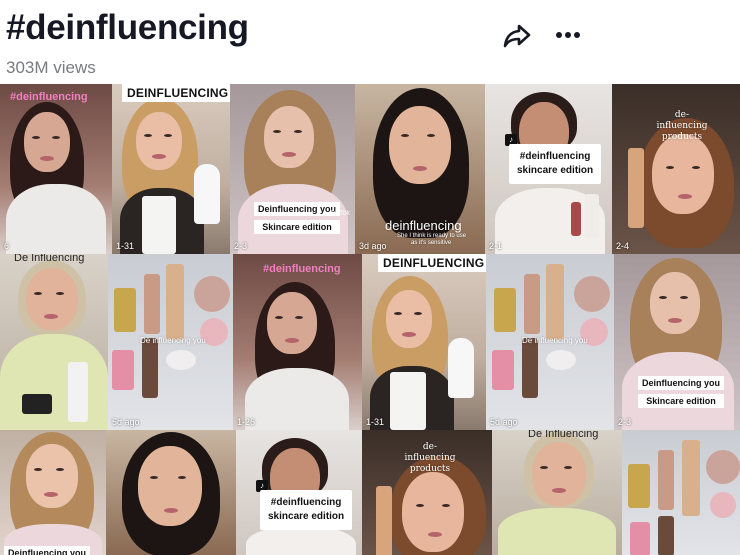 The width and height of the screenshot is (740, 555). I want to click on share-button, so click(517, 35).